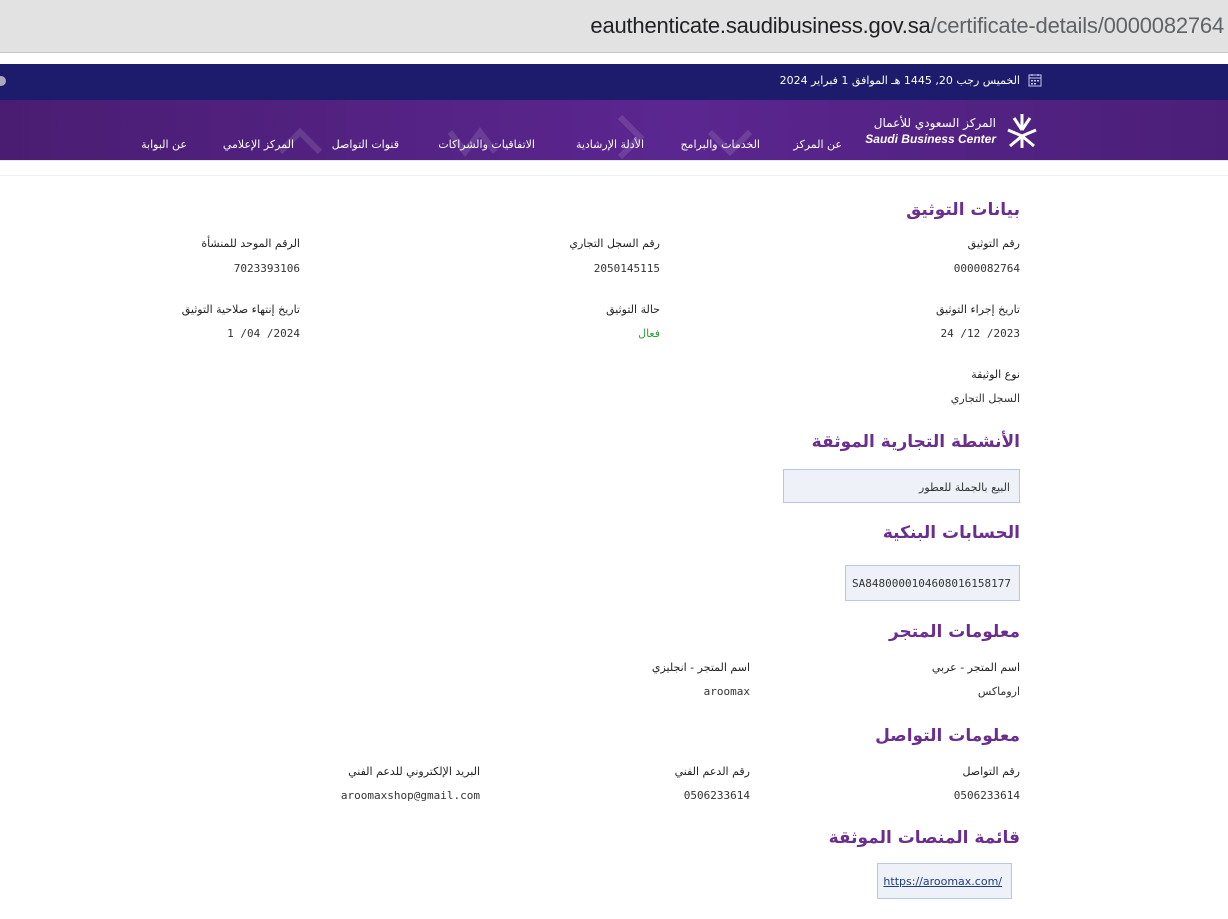  Describe the element at coordinates (975, 667) in the screenshot. I see `store-name-ar-label: اسم المتجر - عربي` at that location.